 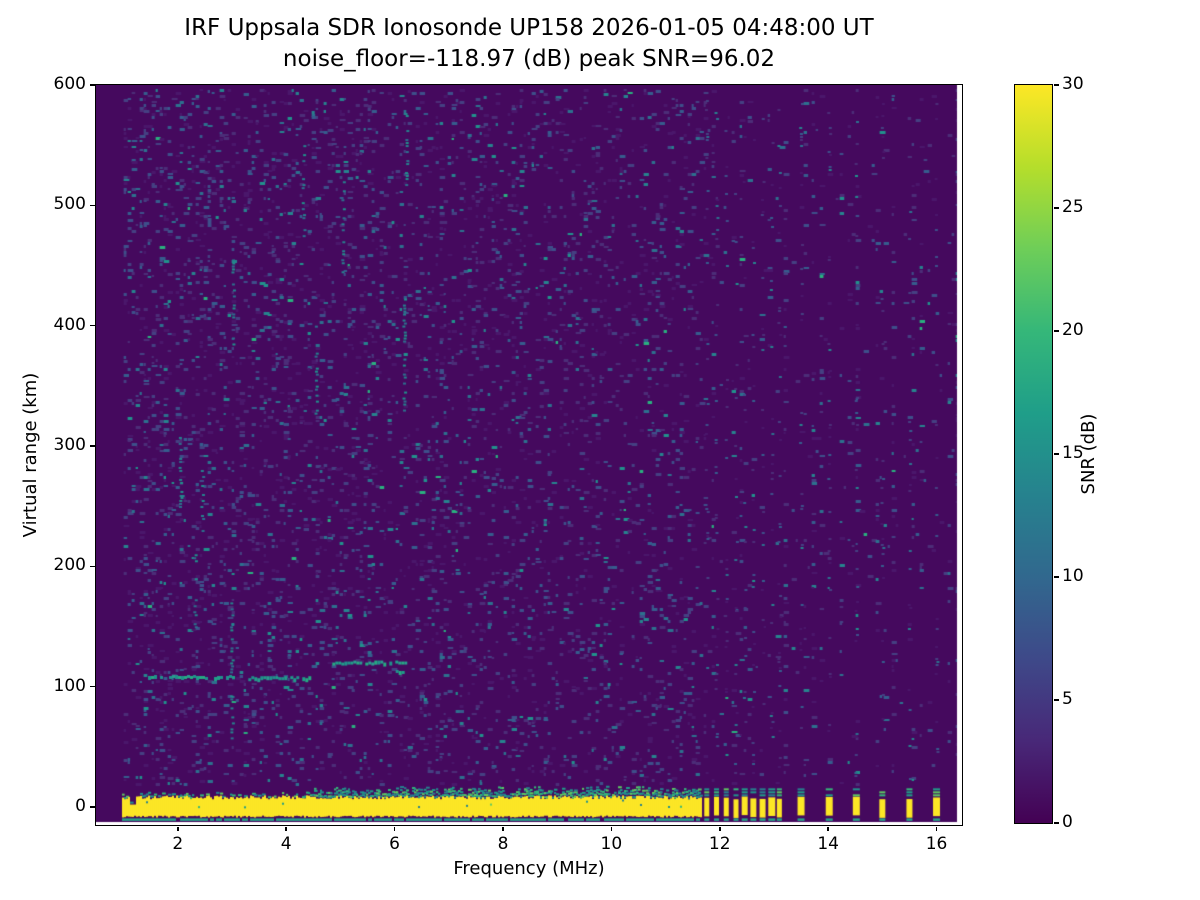 What do you see at coordinates (69, 444) in the screenshot?
I see `y-tick-label: 300` at bounding box center [69, 444].